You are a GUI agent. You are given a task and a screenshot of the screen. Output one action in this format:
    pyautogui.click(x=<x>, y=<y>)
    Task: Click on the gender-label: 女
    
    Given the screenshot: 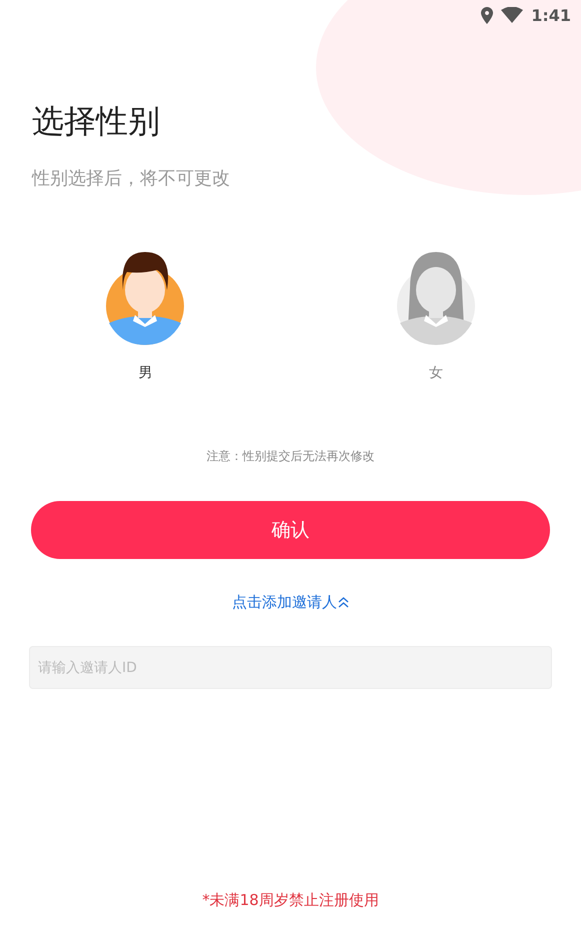 What is the action you would take?
    pyautogui.click(x=435, y=373)
    